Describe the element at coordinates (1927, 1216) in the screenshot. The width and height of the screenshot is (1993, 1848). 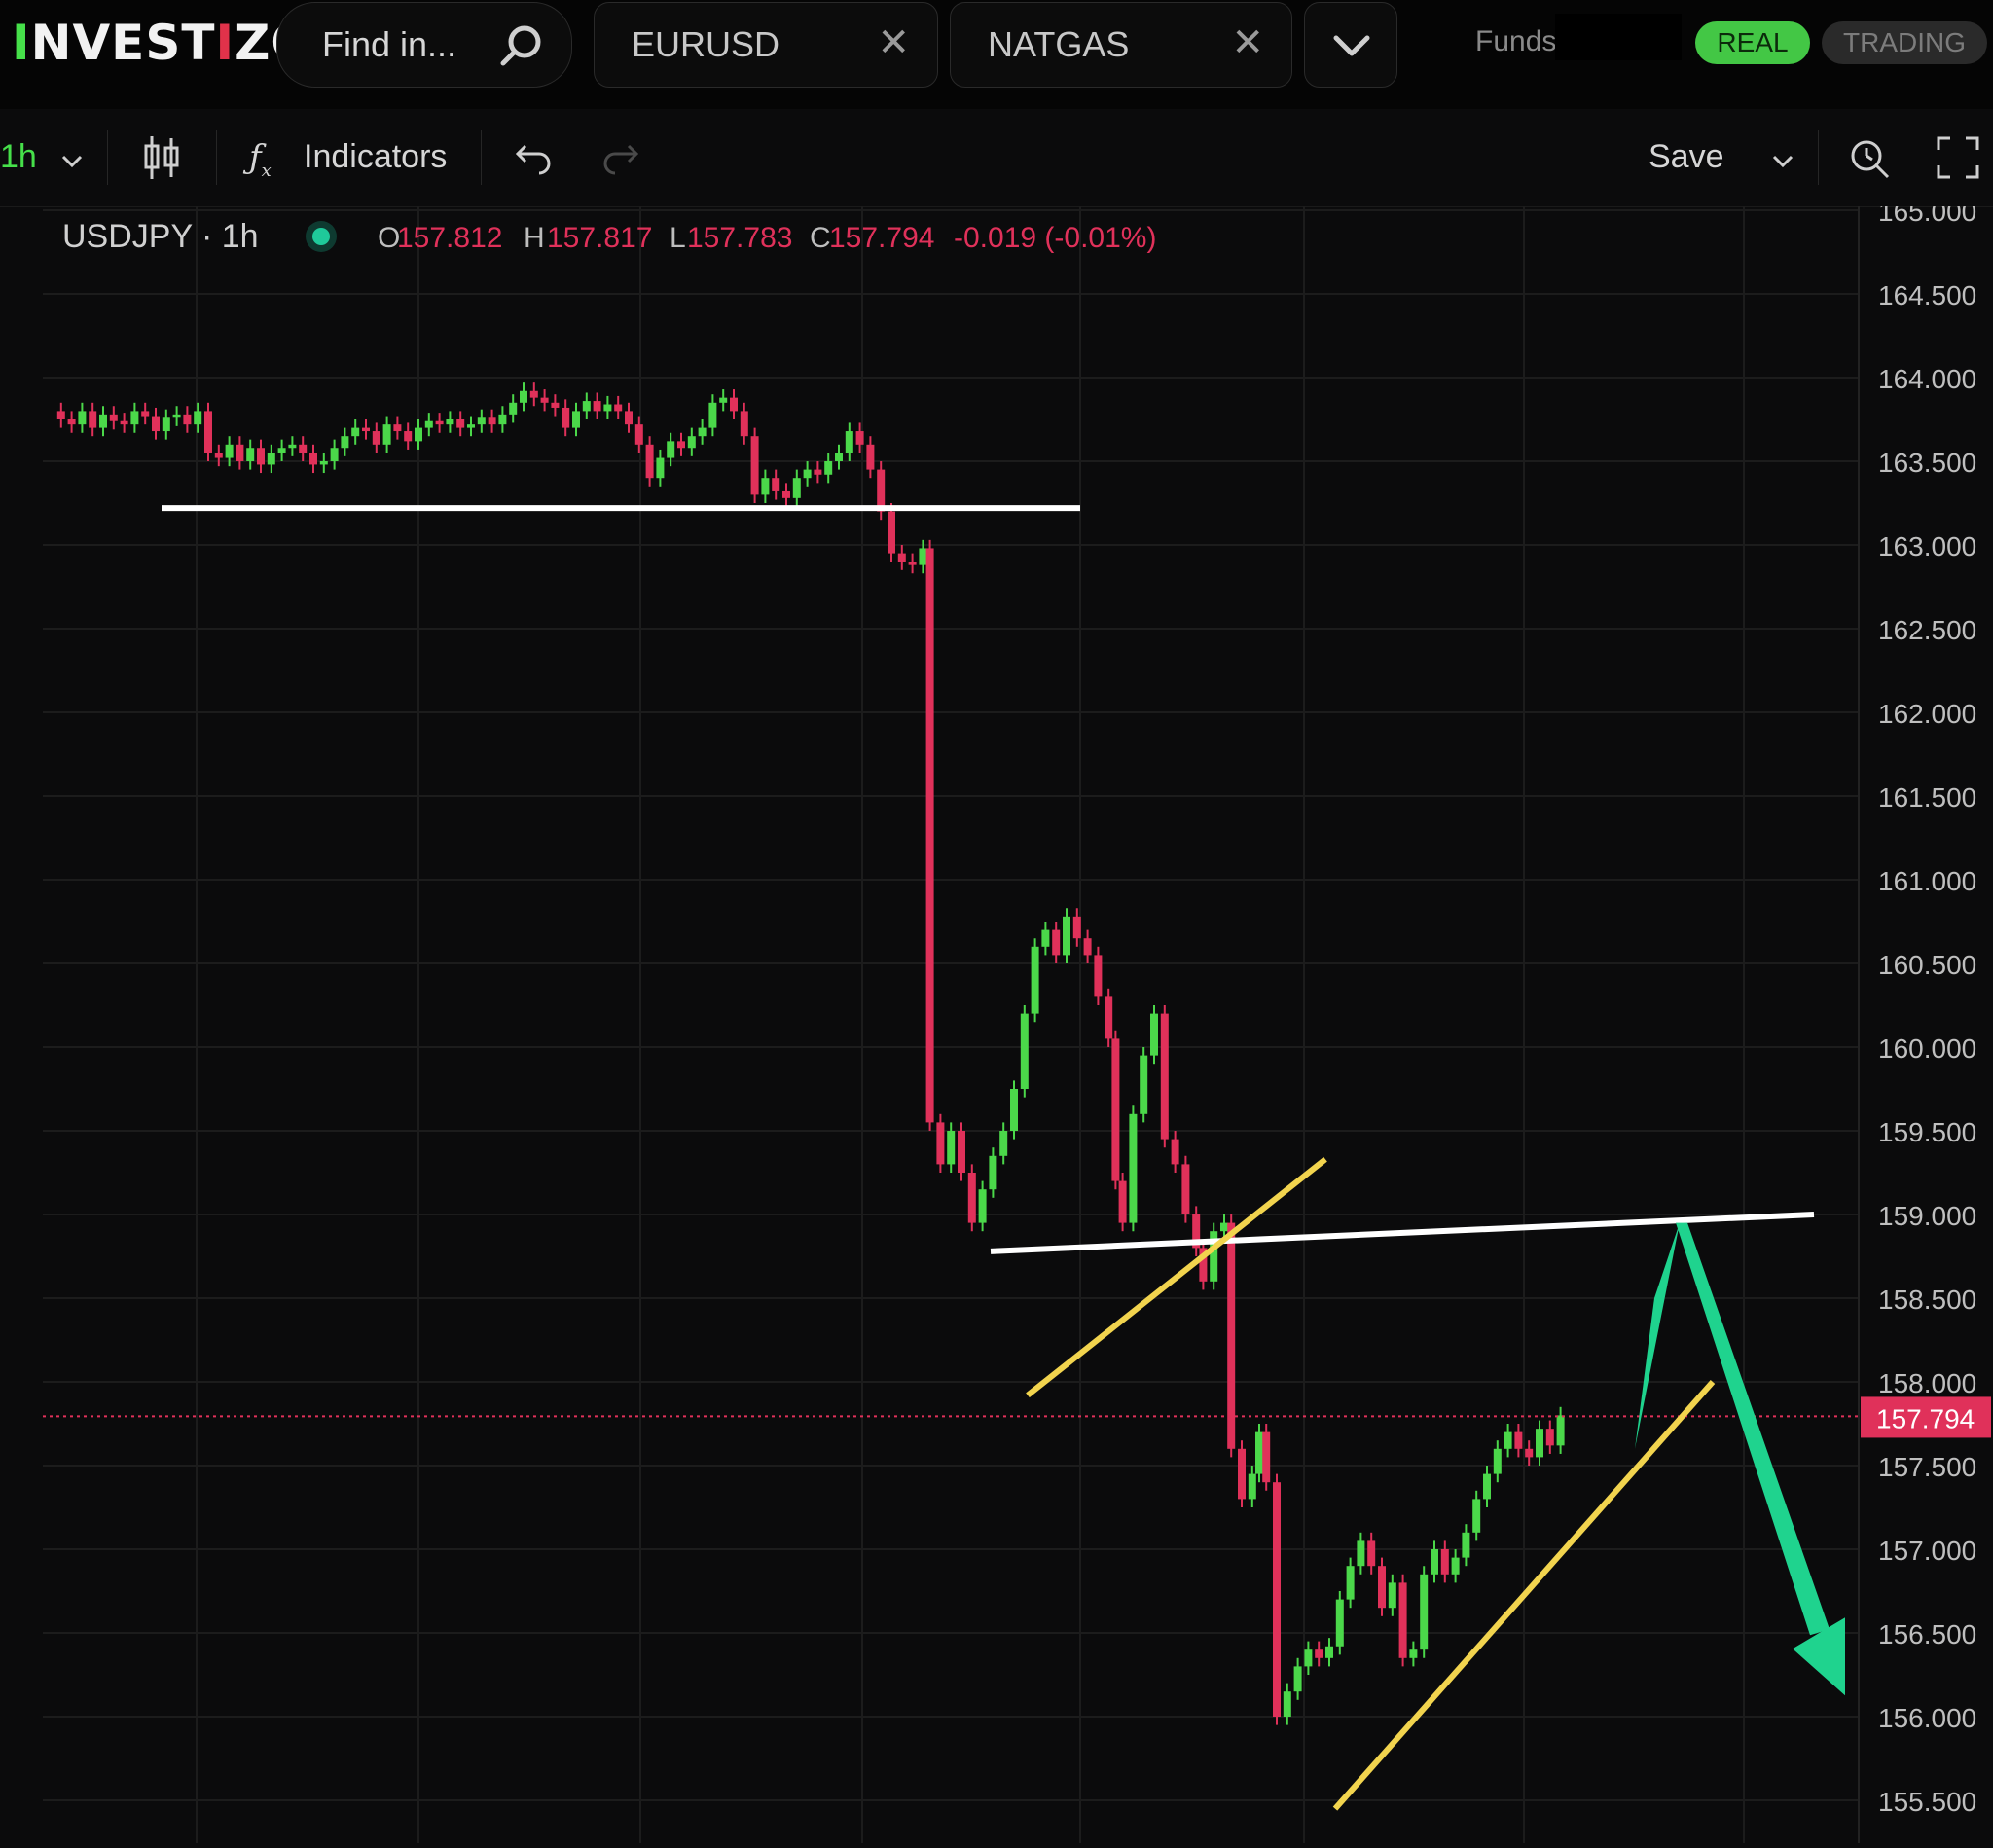
I see `y-axis-tick-label: 159.000` at that location.